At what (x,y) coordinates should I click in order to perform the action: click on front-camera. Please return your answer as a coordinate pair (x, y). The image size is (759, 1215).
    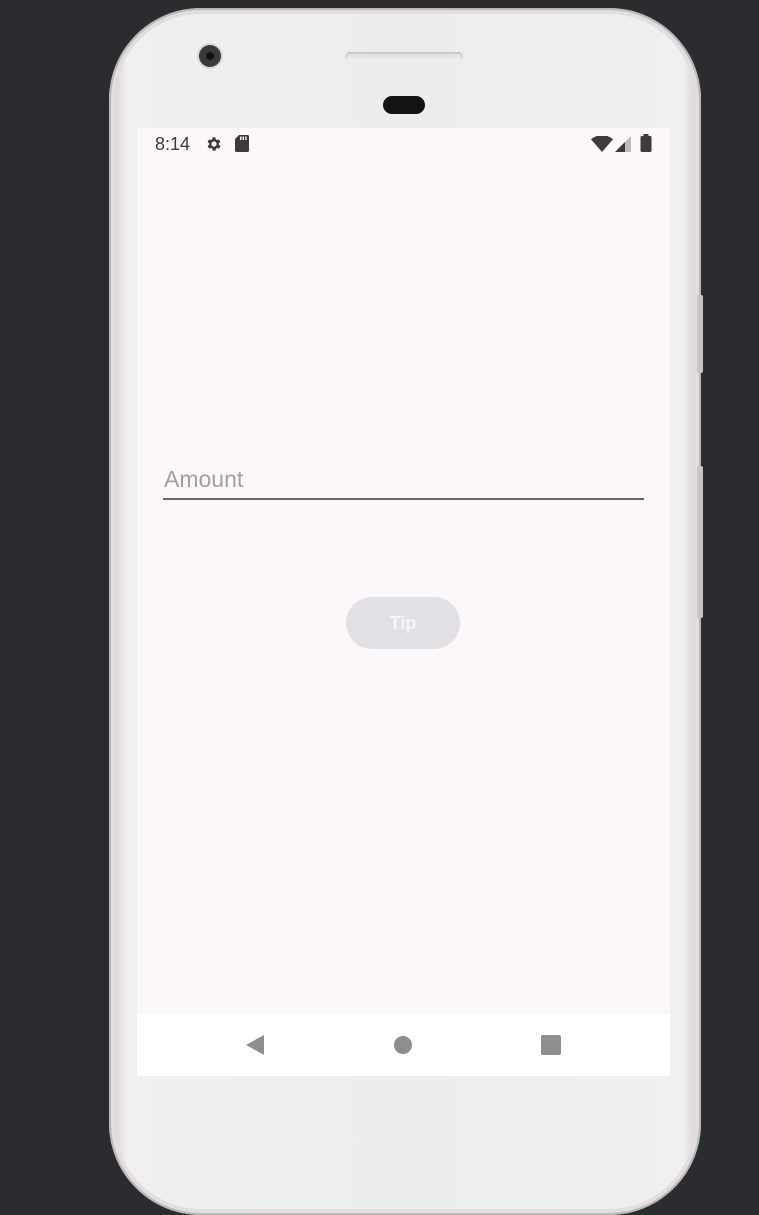
    Looking at the image, I should click on (210, 56).